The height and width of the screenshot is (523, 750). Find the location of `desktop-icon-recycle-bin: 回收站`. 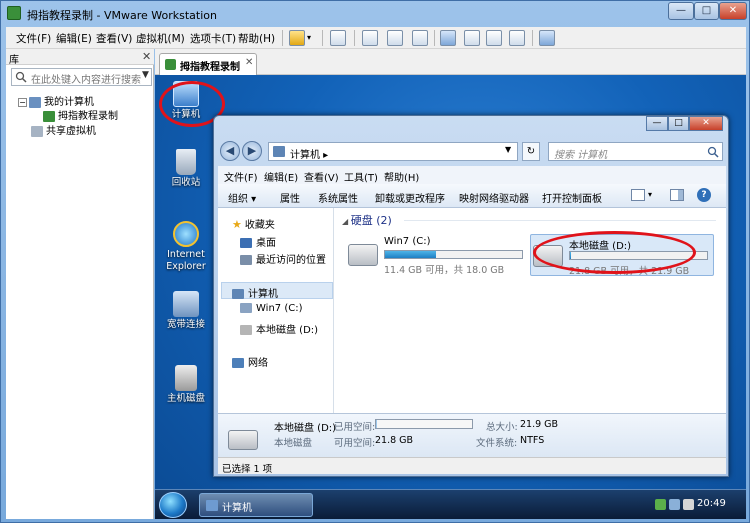

desktop-icon-recycle-bin: 回收站 is located at coordinates (186, 169).